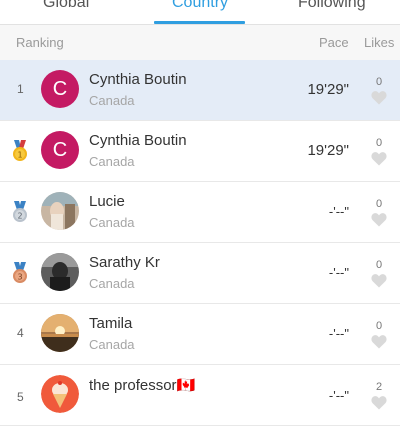 The height and width of the screenshot is (426, 400). I want to click on tab-bar: Global Country Following, so click(200, 12).